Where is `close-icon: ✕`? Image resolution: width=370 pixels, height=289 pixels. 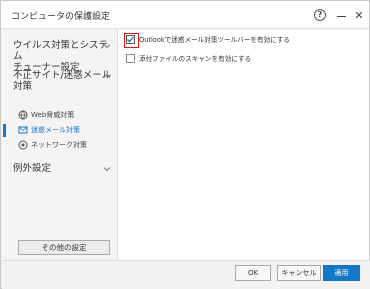 close-icon: ✕ is located at coordinates (359, 15).